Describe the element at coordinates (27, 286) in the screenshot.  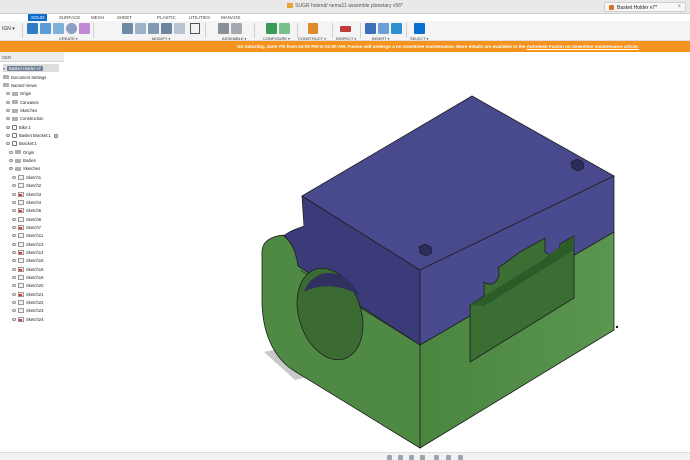
I see `browser-sketch-item: Sketch20` at that location.